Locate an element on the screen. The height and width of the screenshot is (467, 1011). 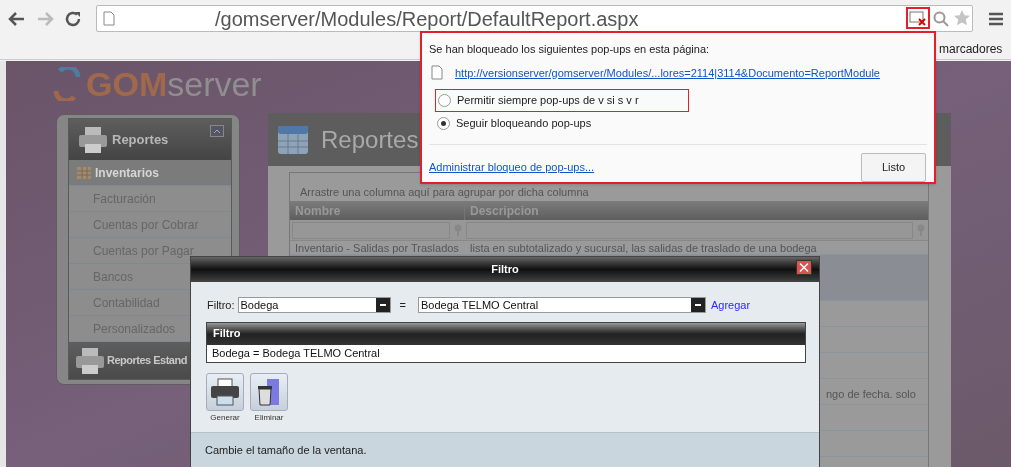
back-icon is located at coordinates (17, 18).